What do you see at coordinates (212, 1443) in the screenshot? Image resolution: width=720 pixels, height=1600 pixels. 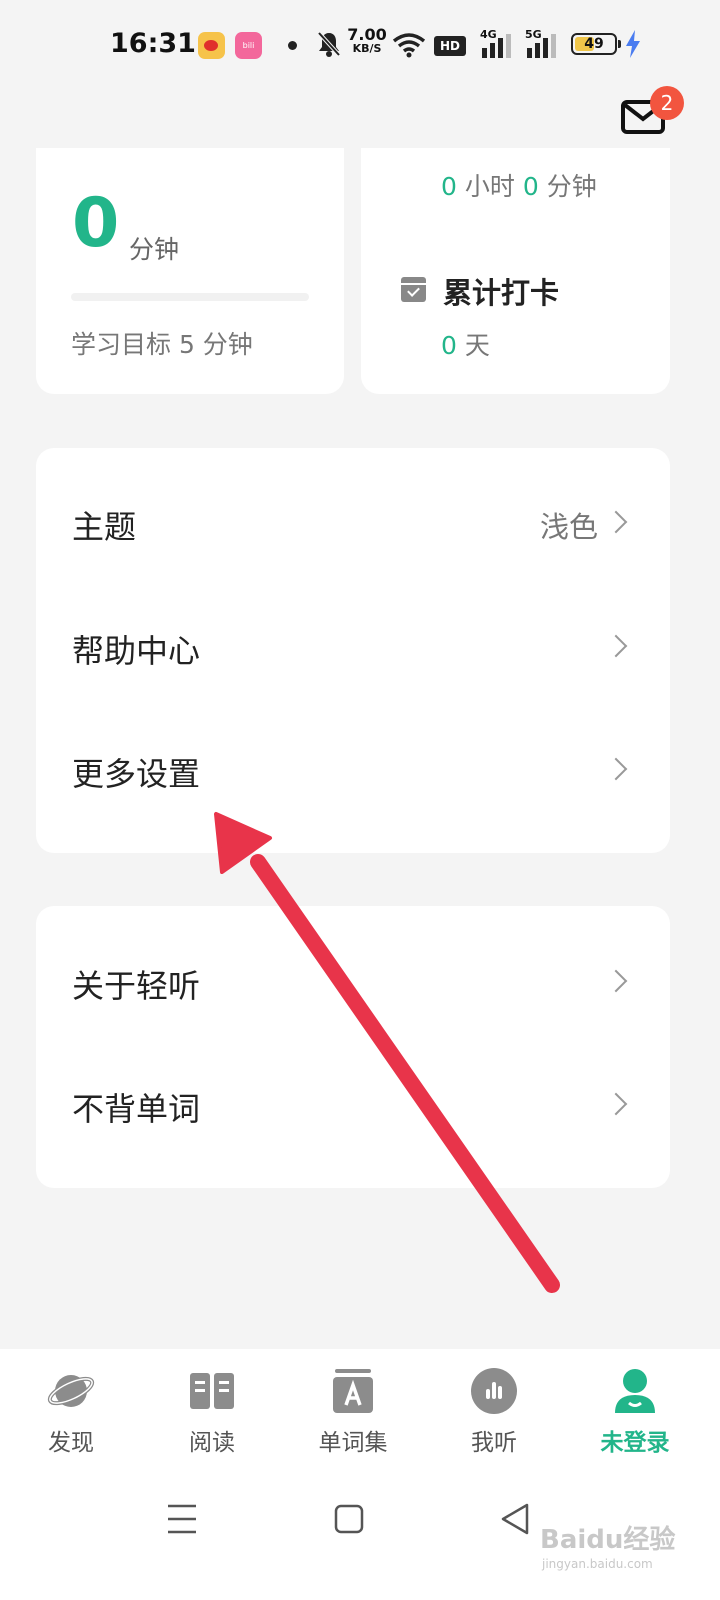 I see `tab-label: 阅读` at bounding box center [212, 1443].